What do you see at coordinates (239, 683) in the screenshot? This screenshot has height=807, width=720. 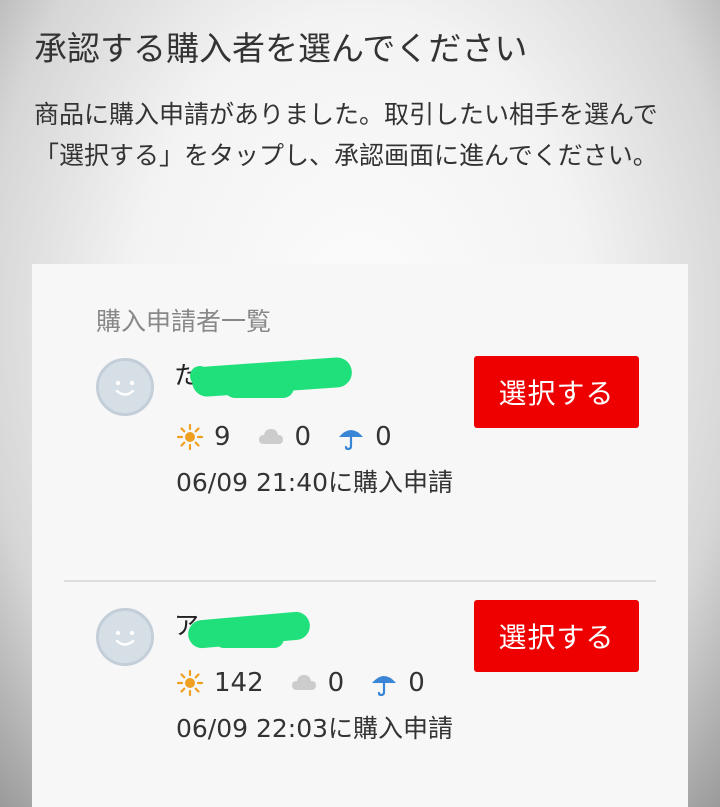 I see `rating-good-count: 142` at bounding box center [239, 683].